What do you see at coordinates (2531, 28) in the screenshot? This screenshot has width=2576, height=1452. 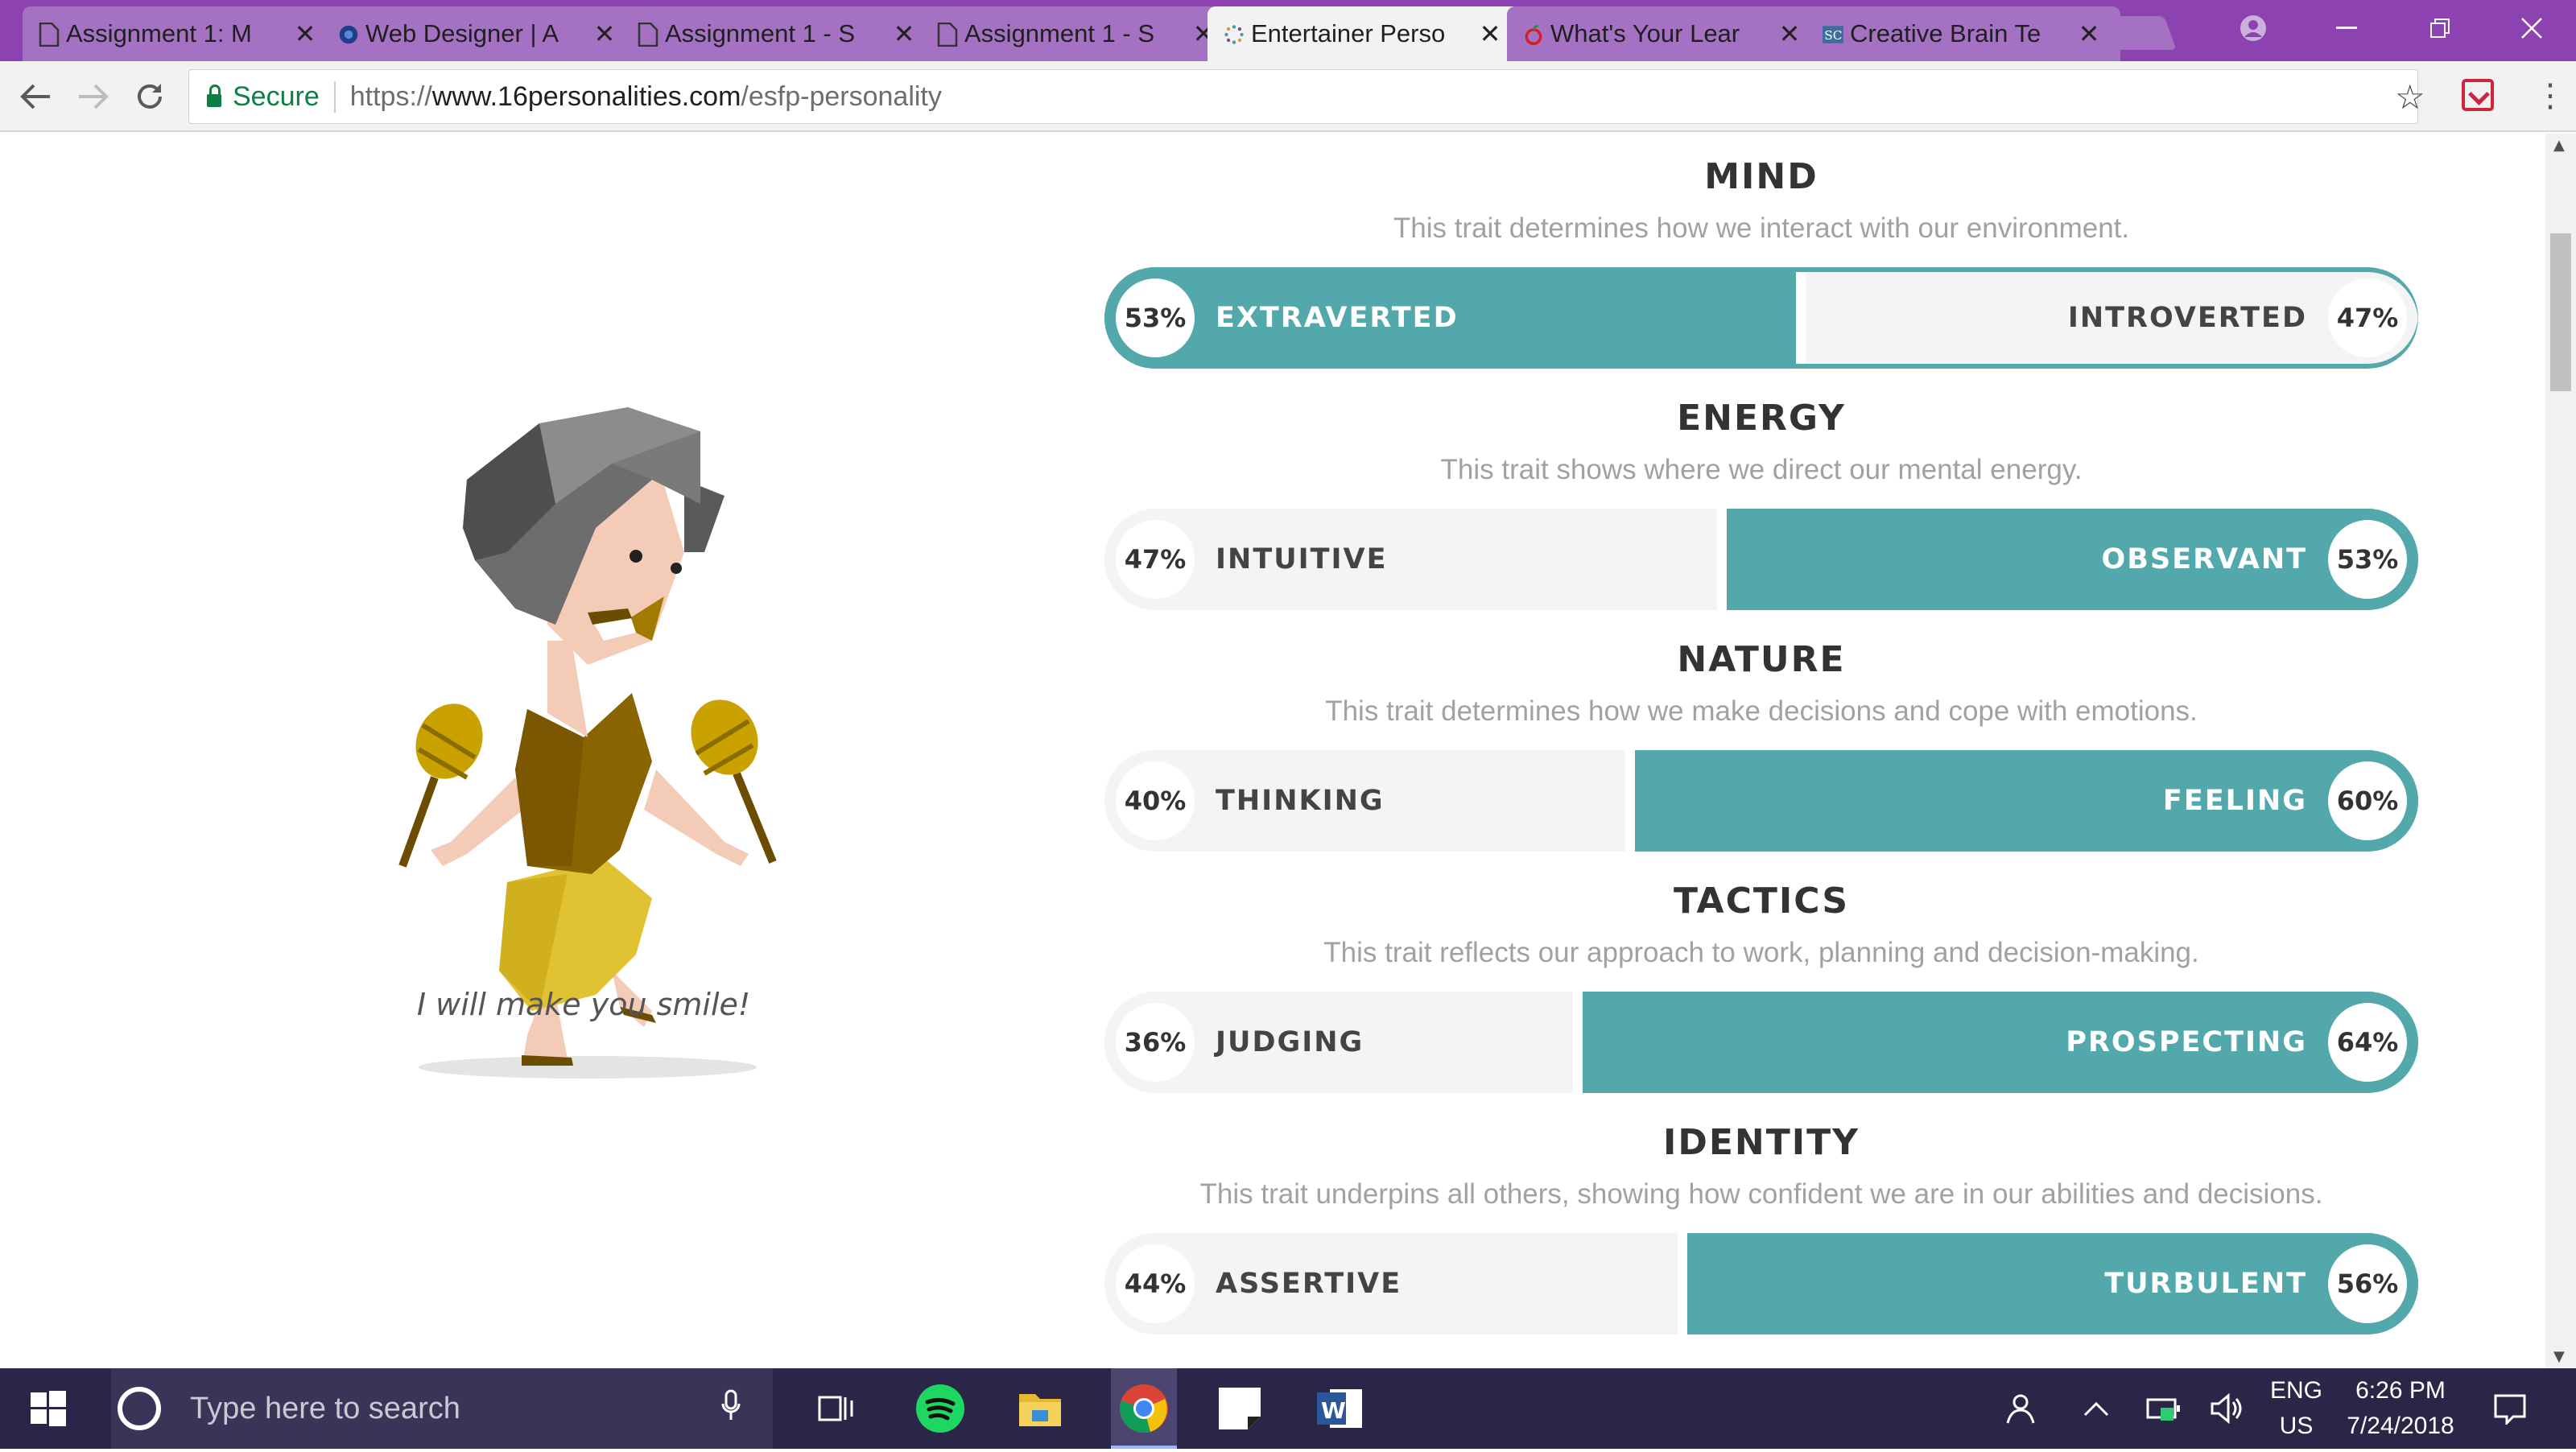 I see `close-window-icon` at bounding box center [2531, 28].